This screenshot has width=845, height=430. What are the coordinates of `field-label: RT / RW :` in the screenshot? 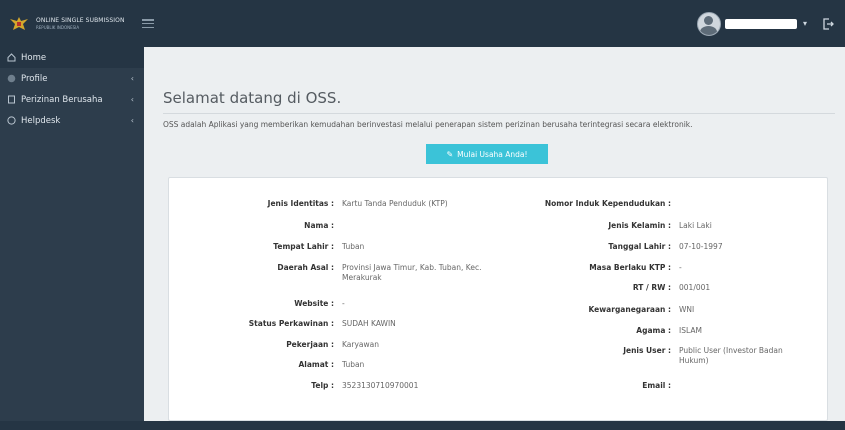 It's located at (651, 287).